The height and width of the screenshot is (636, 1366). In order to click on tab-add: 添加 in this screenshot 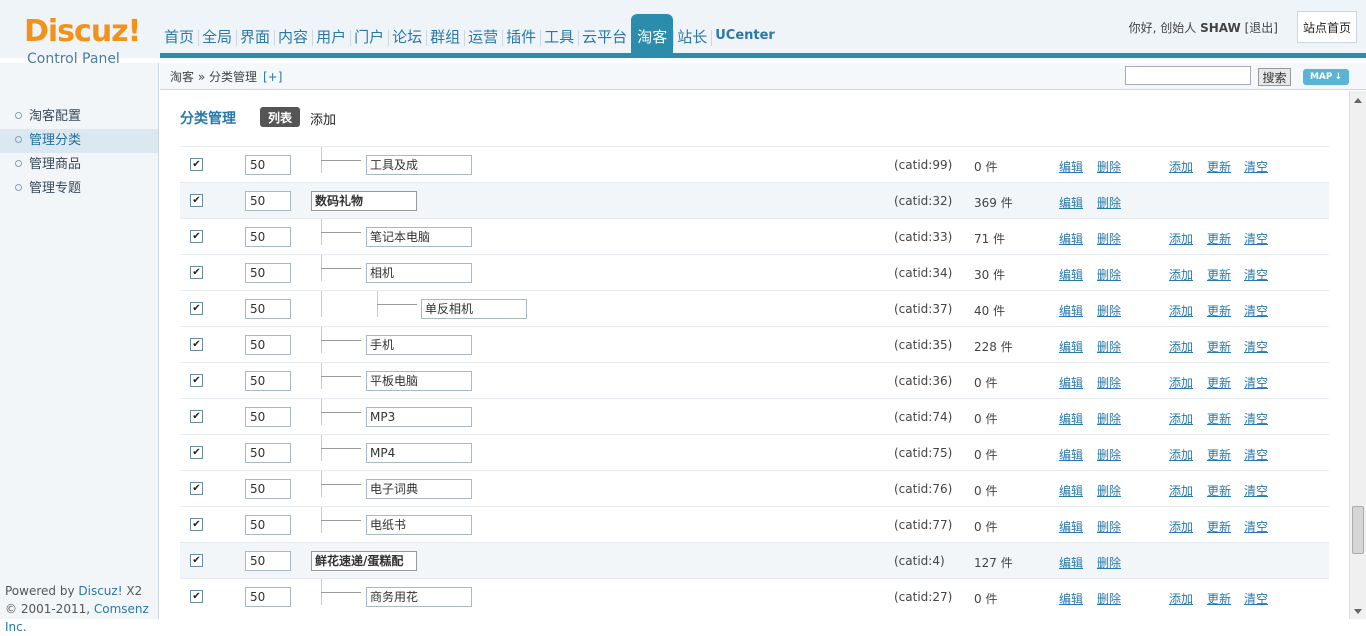, I will do `click(323, 118)`.